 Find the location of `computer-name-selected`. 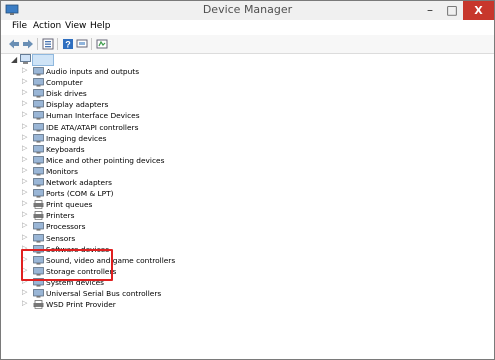

computer-name-selected is located at coordinates (43, 60).